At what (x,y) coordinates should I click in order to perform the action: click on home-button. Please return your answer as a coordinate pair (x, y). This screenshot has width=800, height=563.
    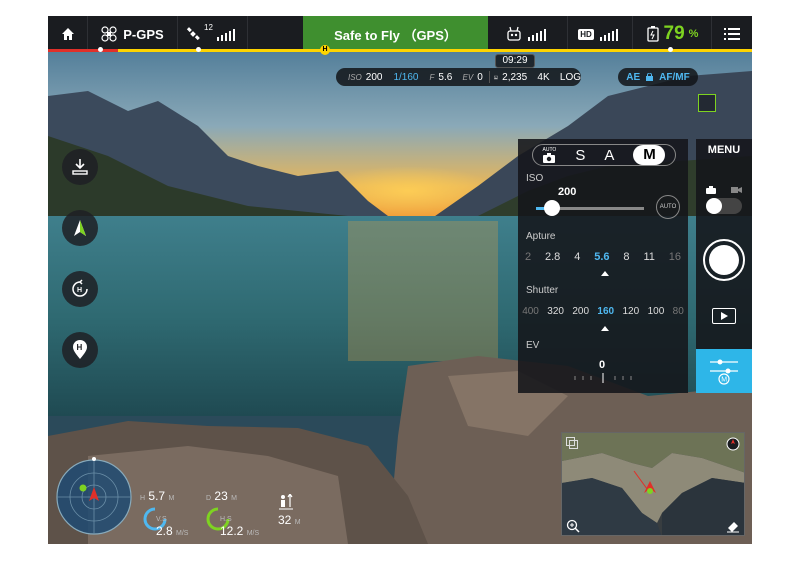
    Looking at the image, I should click on (68, 34).